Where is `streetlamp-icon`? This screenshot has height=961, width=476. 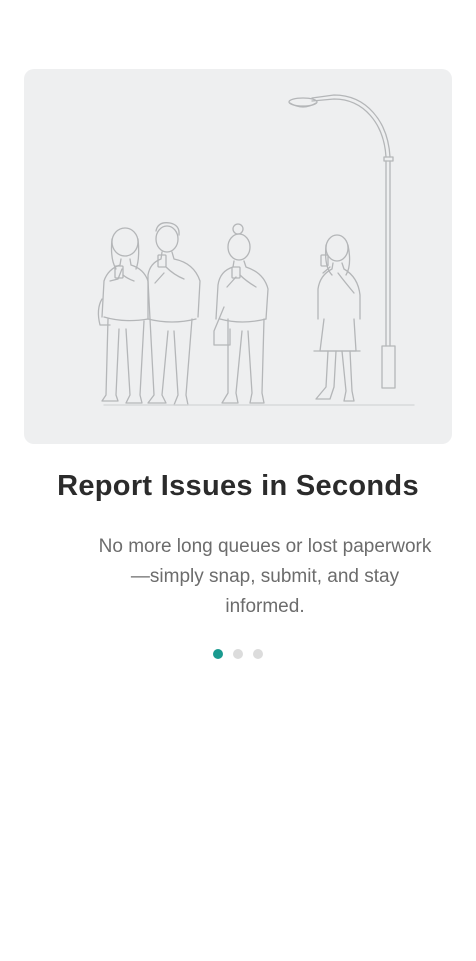 streetlamp-icon is located at coordinates (342, 241).